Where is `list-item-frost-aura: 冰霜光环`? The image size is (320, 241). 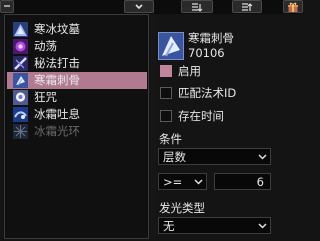
list-item-frost-aura: 冰霜光环 is located at coordinates (77, 131).